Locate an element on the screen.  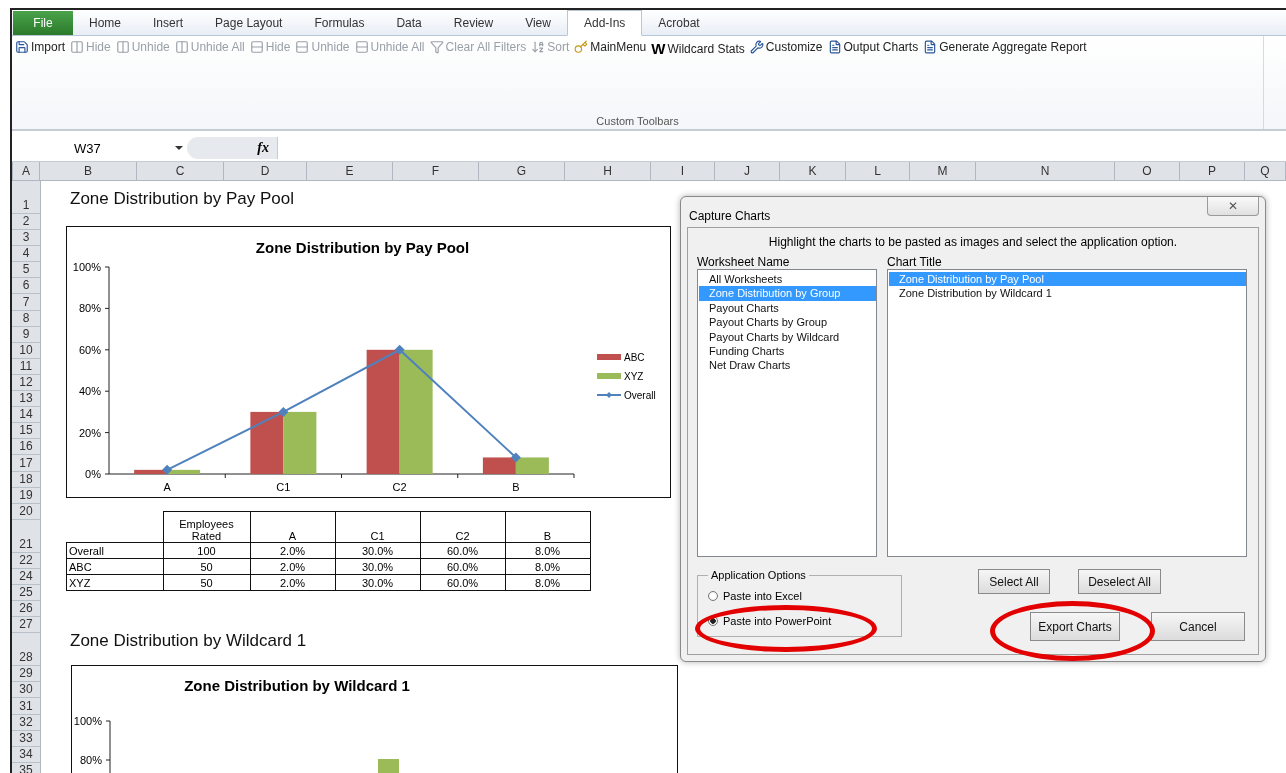
column-header: F is located at coordinates (436, 171).